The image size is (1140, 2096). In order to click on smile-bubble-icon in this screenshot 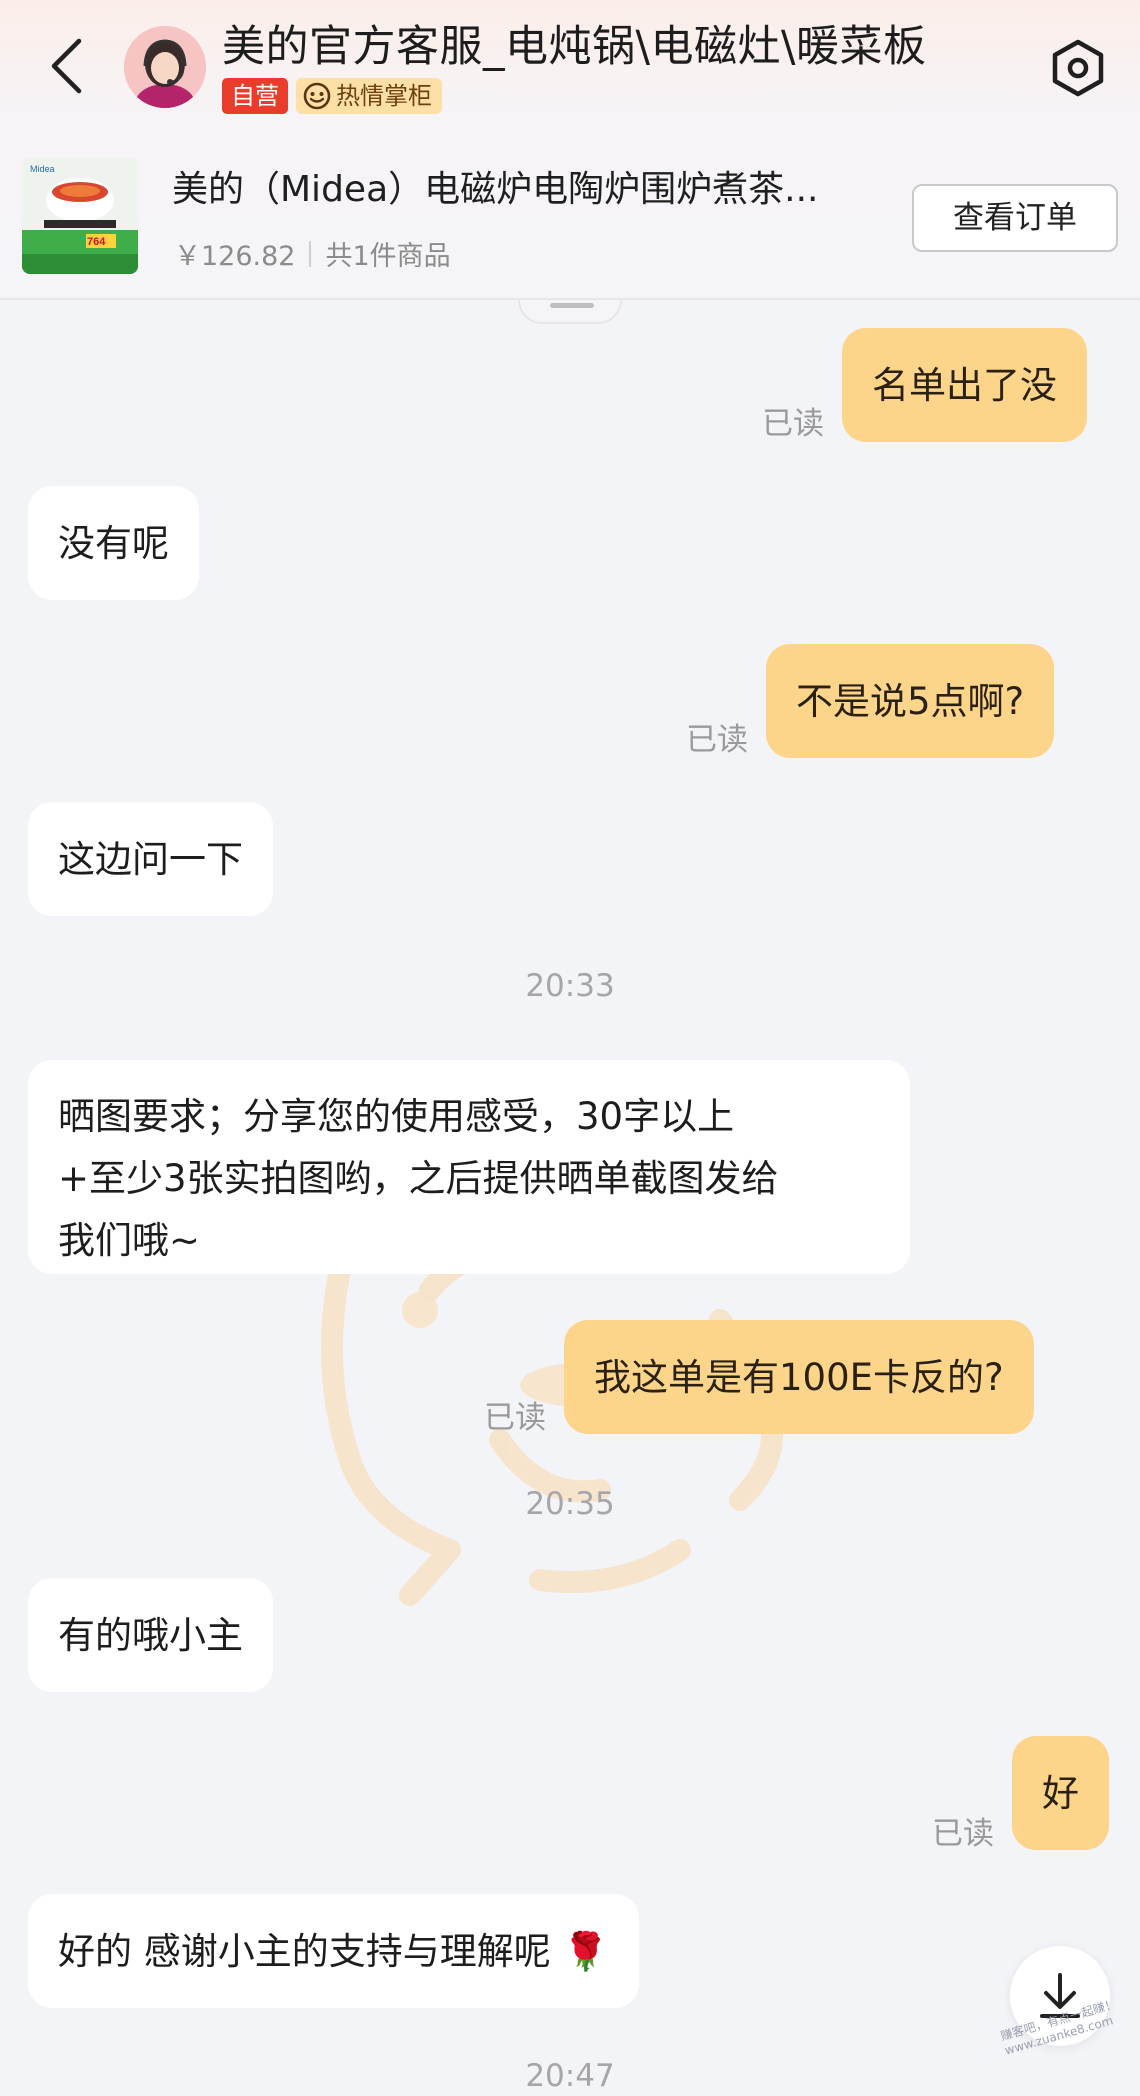, I will do `click(317, 96)`.